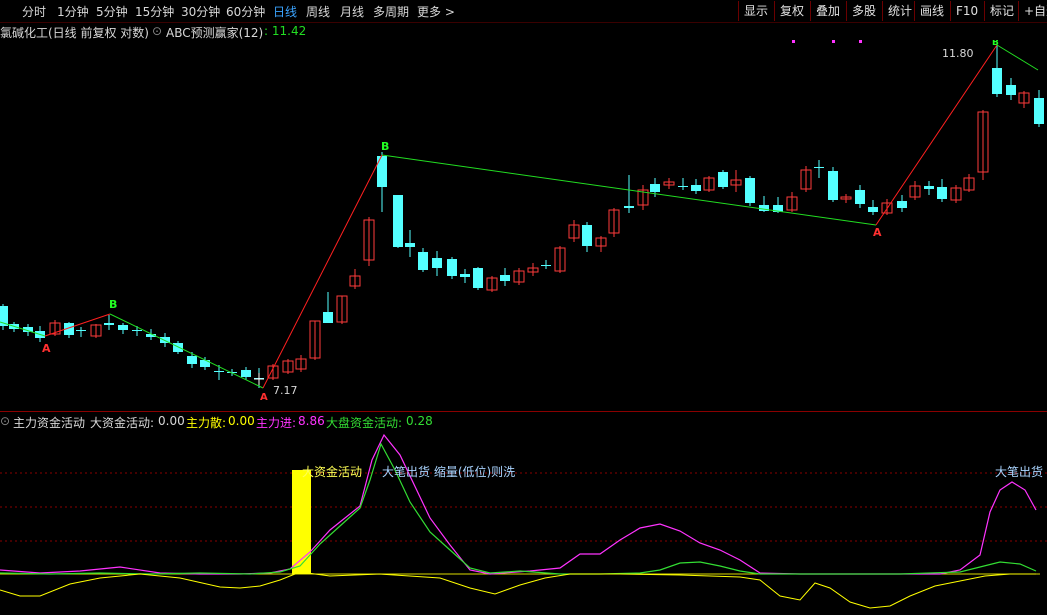 The height and width of the screenshot is (615, 1047). I want to click on sub-title: 主力资金活动, so click(49, 422).